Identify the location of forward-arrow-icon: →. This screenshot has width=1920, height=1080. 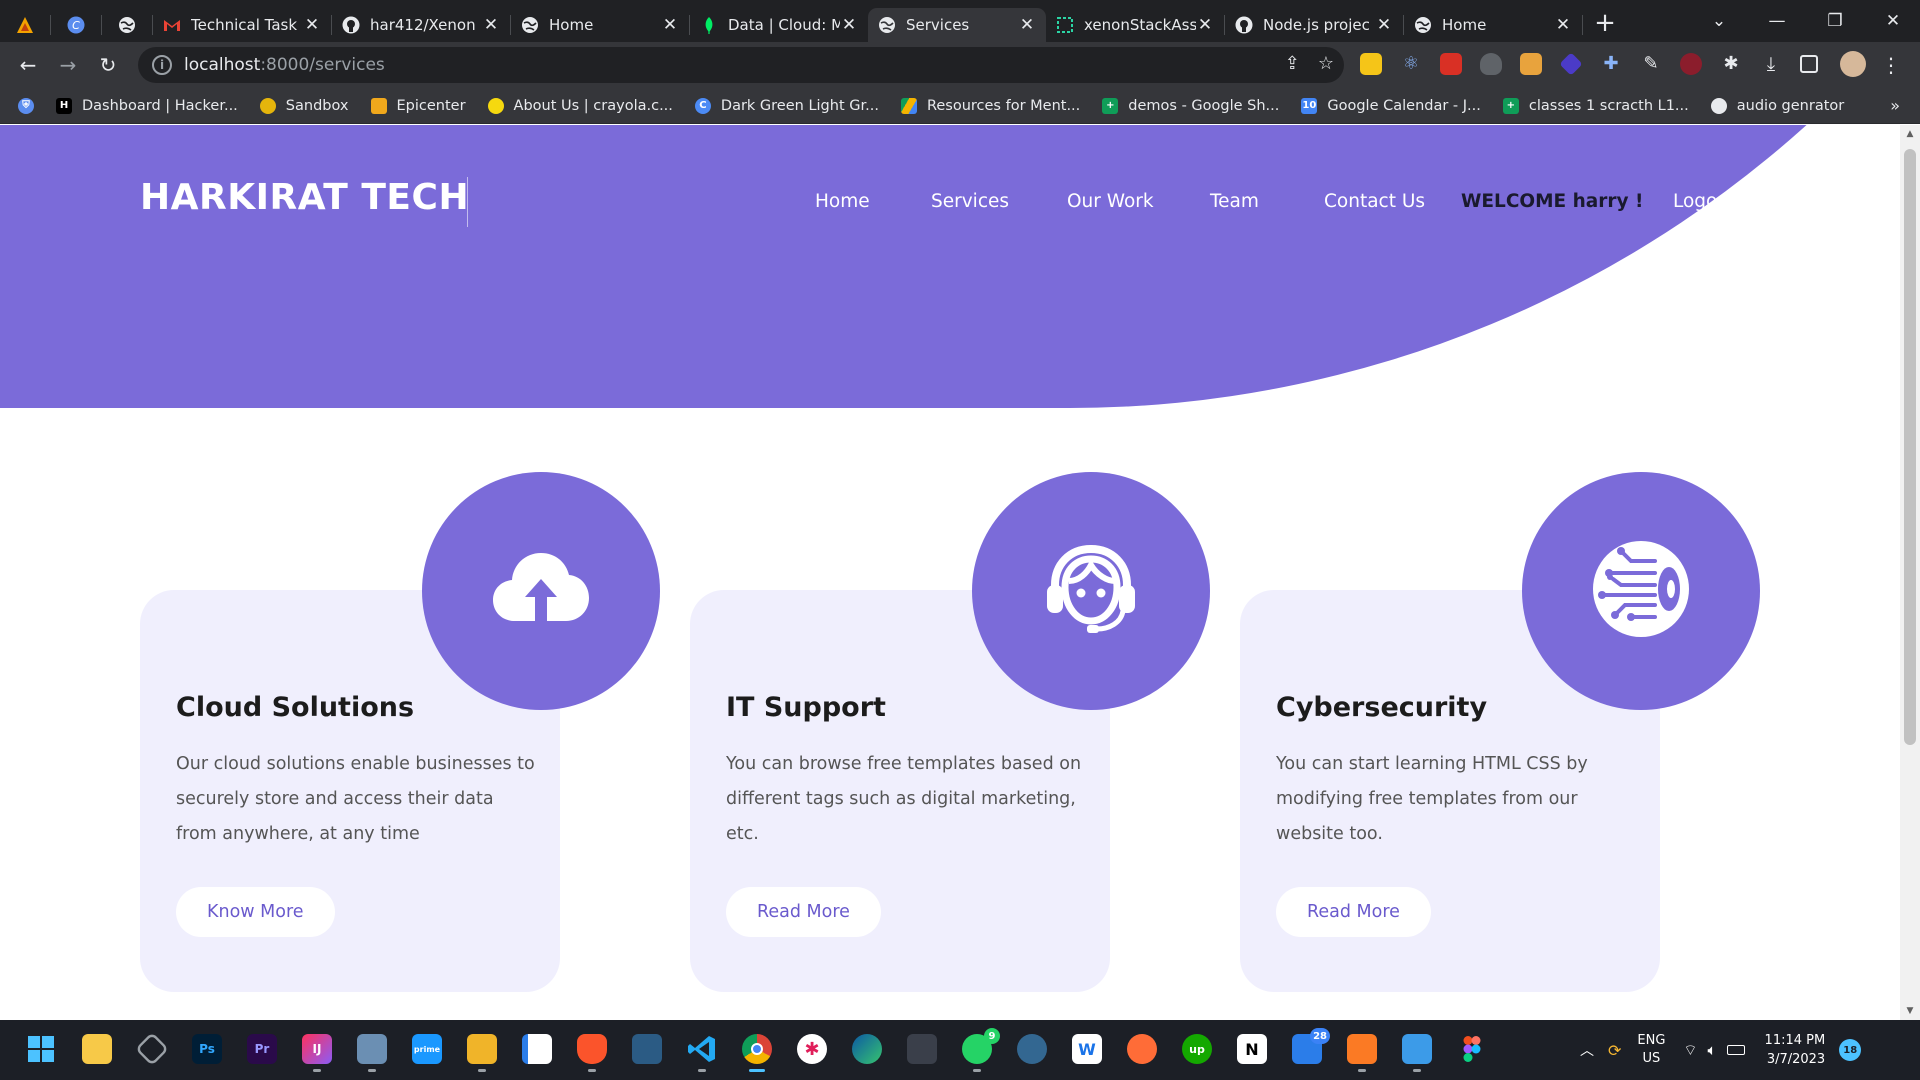
(68, 65).